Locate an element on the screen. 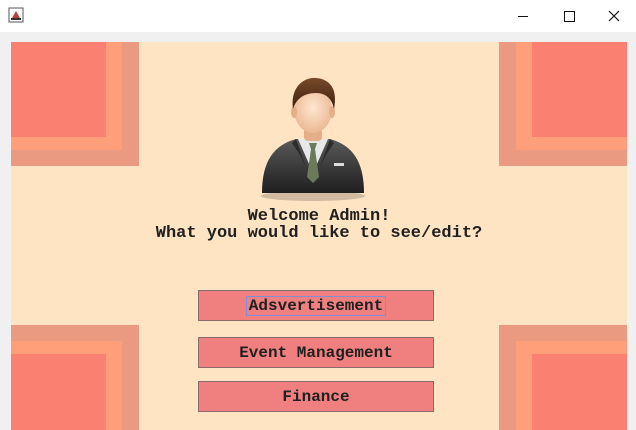 This screenshot has height=430, width=636. event-management-button: Event Management is located at coordinates (316, 352).